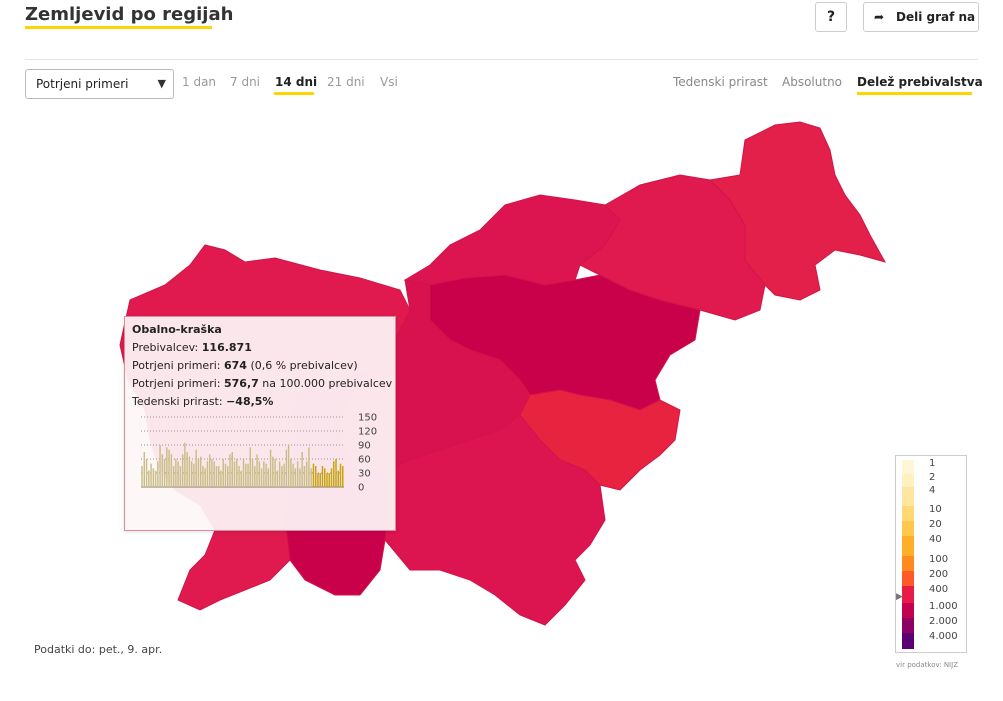 This screenshot has width=1003, height=701. Describe the element at coordinates (327, 383) in the screenshot. I see `per100k-suffix: na 100.000 prebivalcev` at that location.